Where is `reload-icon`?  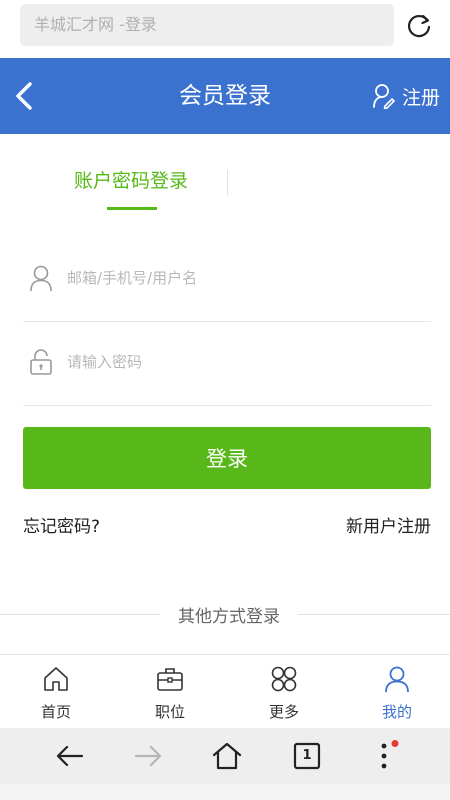
reload-icon is located at coordinates (419, 26).